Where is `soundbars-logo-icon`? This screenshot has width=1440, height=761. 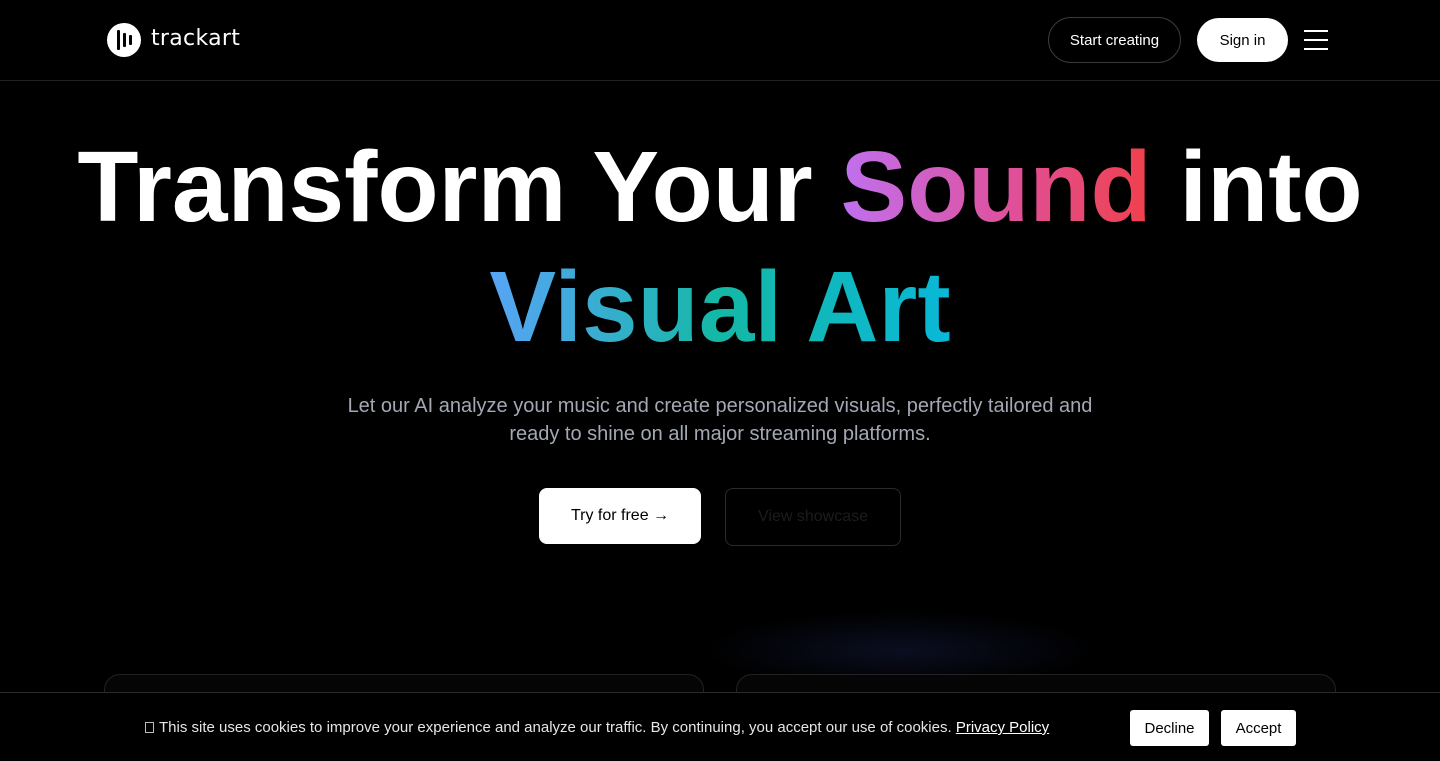
soundbars-logo-icon is located at coordinates (124, 40).